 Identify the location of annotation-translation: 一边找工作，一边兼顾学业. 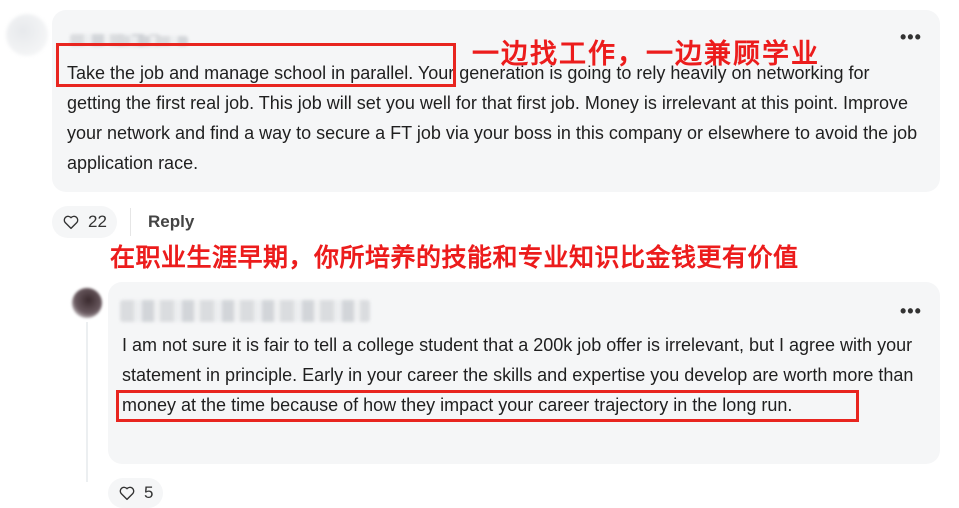
(646, 54).